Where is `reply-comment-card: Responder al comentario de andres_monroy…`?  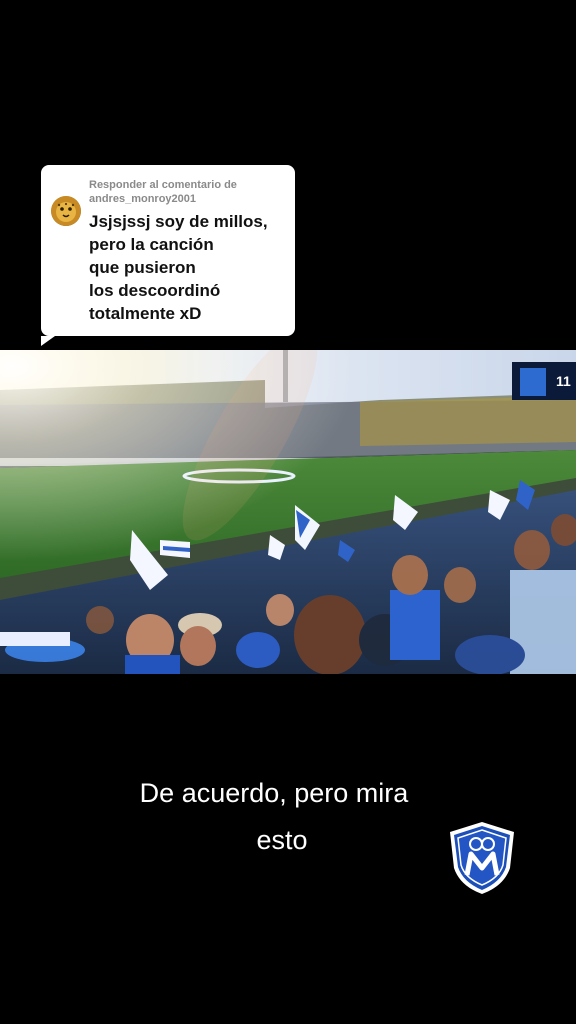
reply-comment-card: Responder al comentario de andres_monroy… is located at coordinates (168, 255).